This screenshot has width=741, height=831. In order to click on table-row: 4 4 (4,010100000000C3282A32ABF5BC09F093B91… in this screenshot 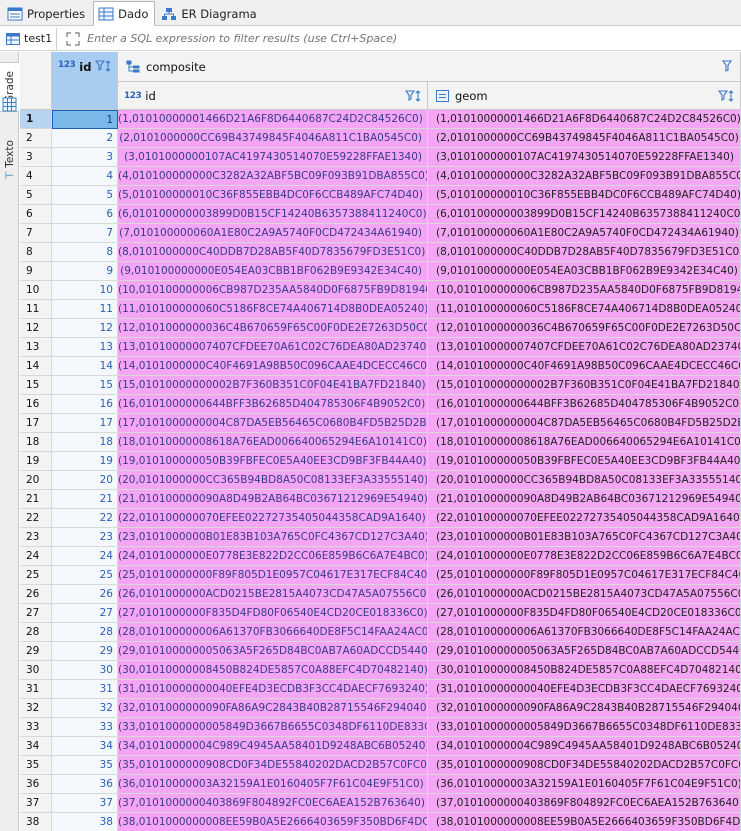, I will do `click(380, 176)`.